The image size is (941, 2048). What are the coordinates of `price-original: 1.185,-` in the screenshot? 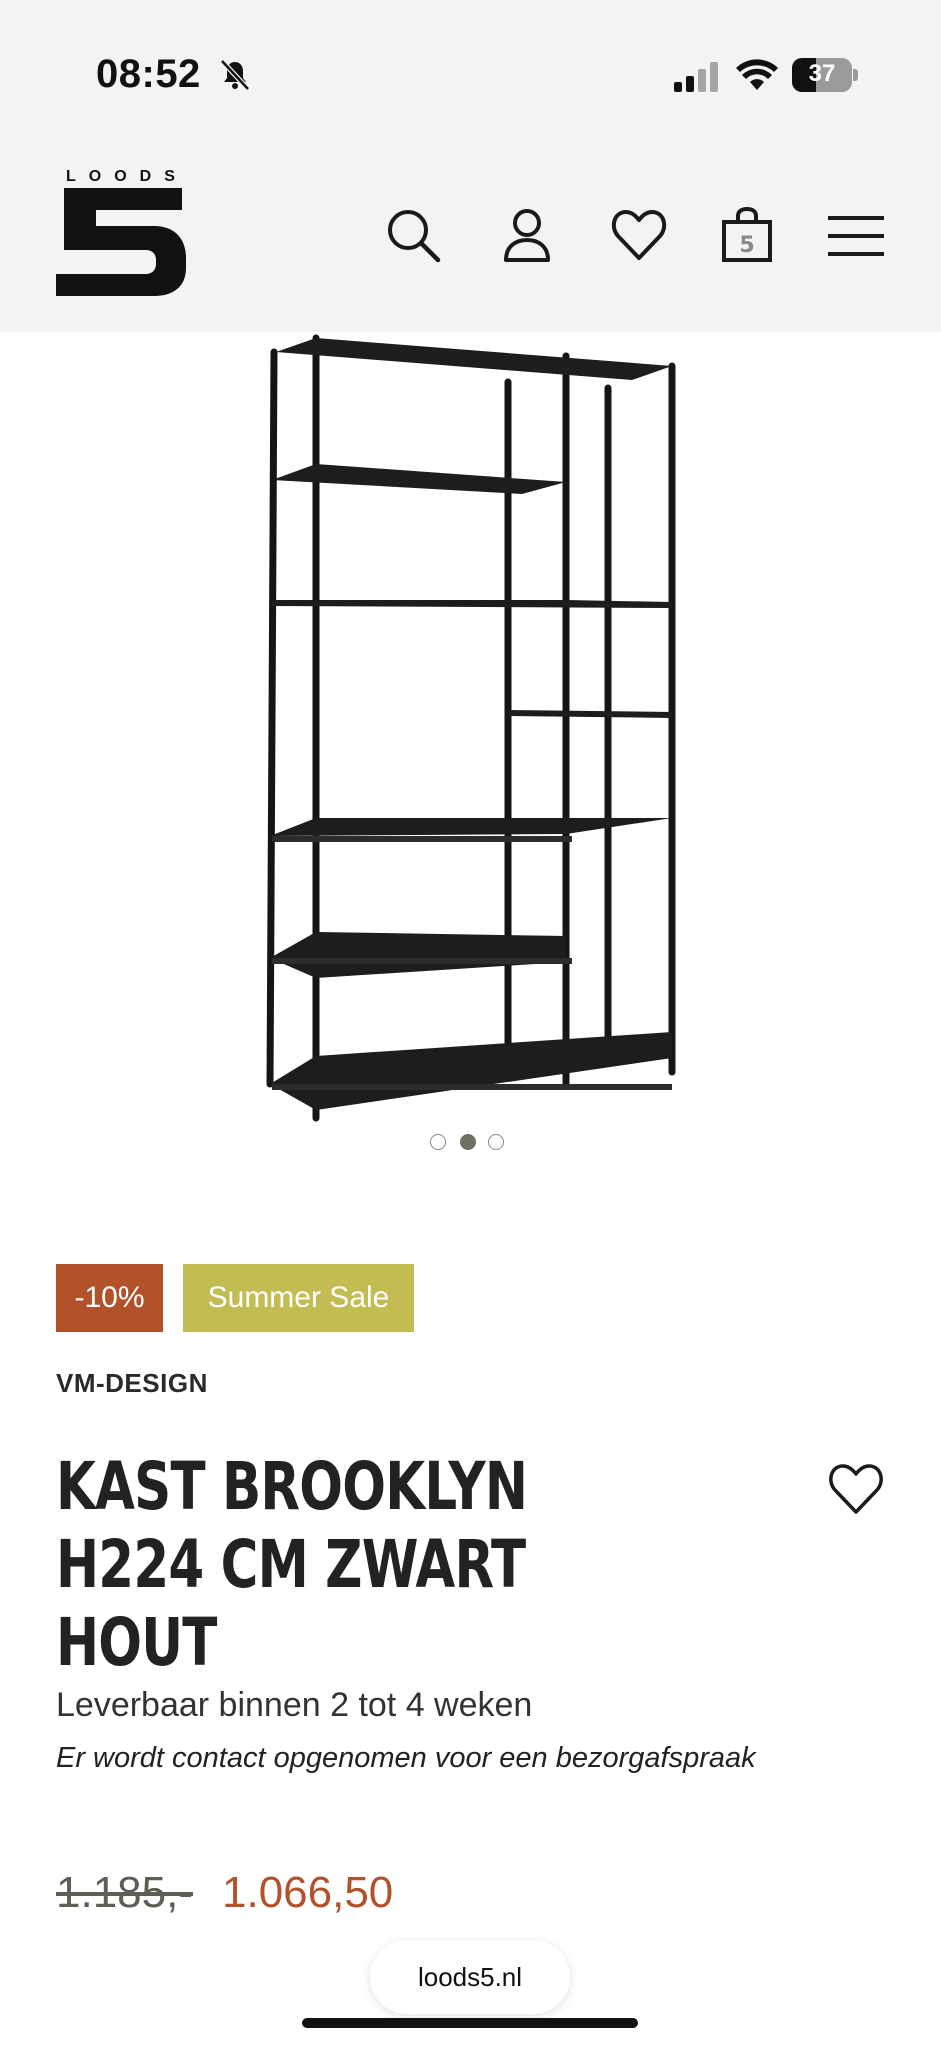 It's located at (124, 1892).